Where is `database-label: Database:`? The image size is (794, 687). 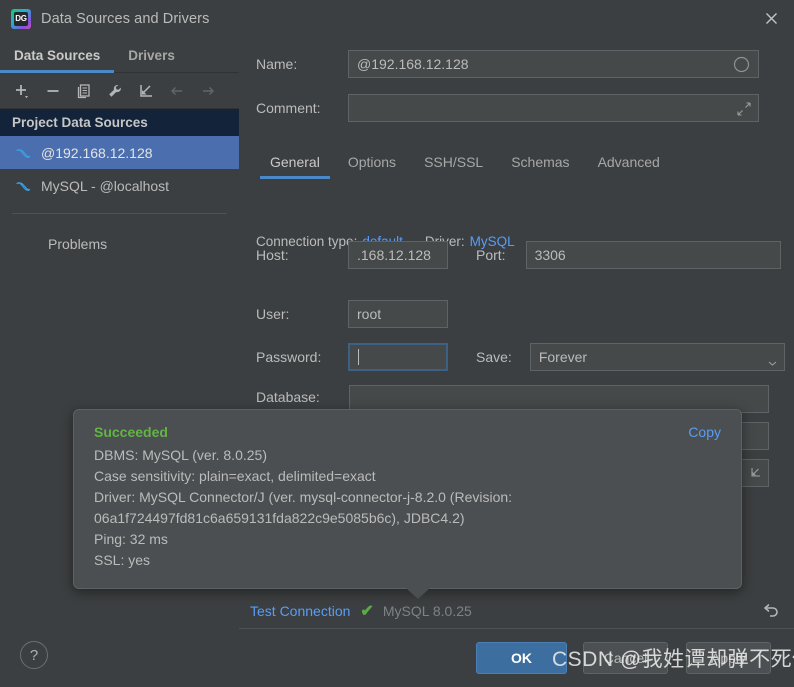 database-label: Database: is located at coordinates (288, 397).